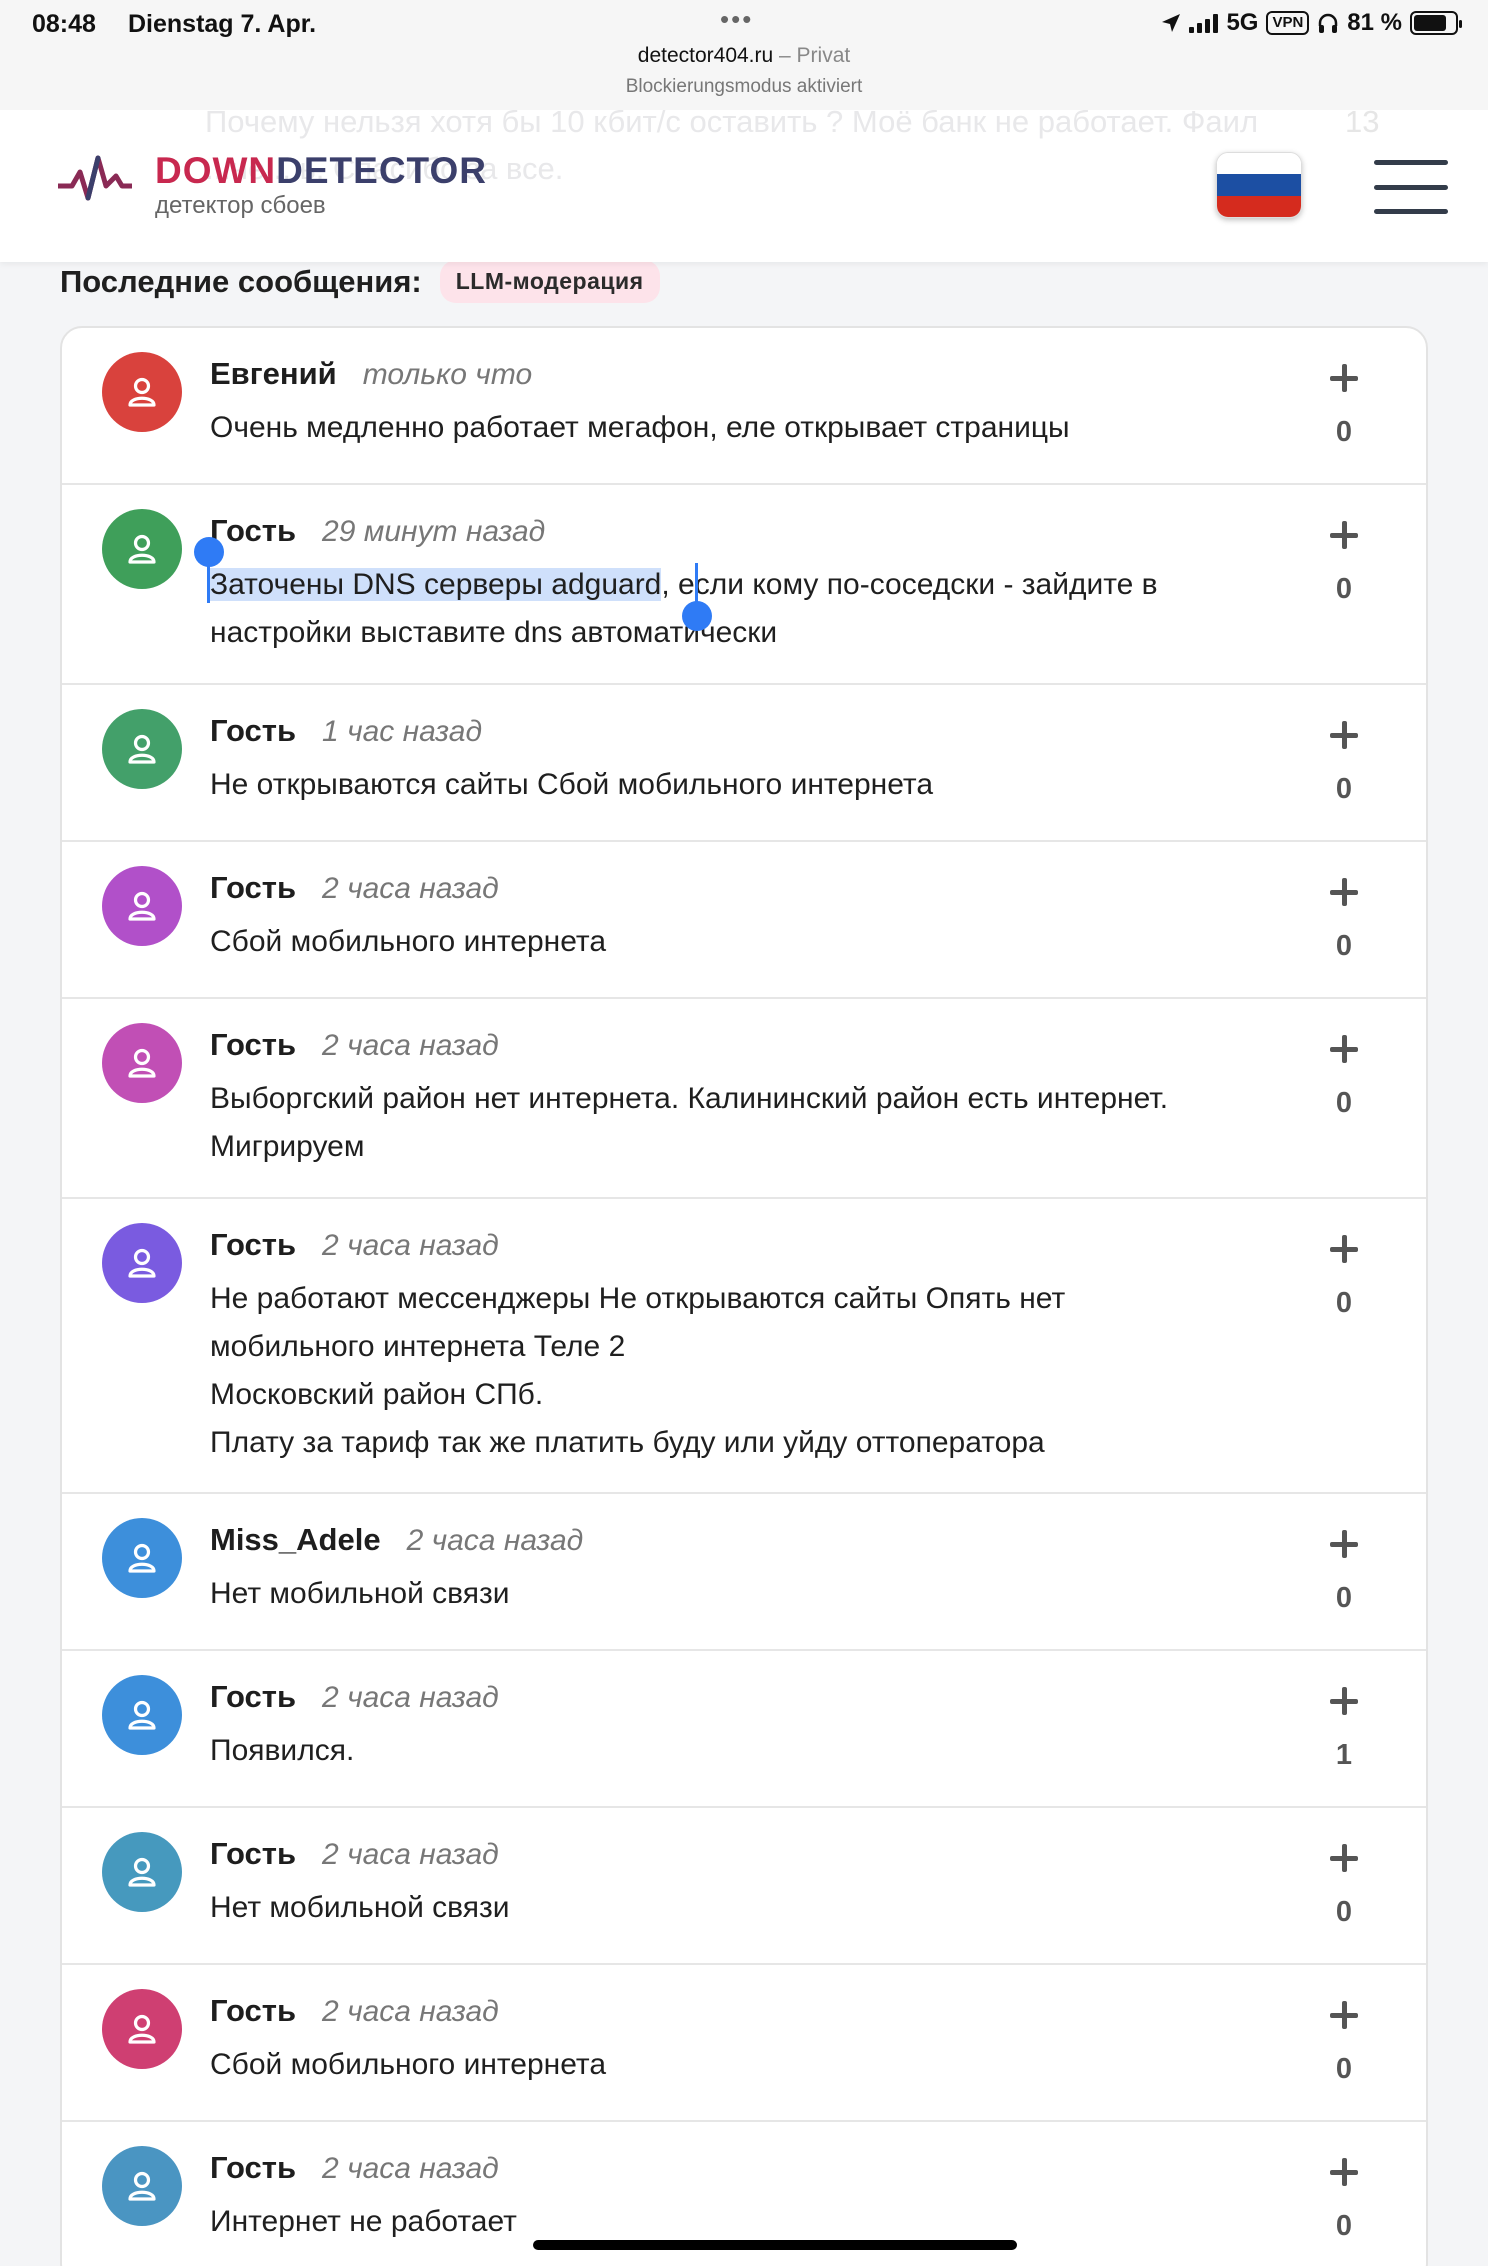 The width and height of the screenshot is (1488, 2266). What do you see at coordinates (1362, 124) in the screenshot?
I see `ghost-count: 13` at bounding box center [1362, 124].